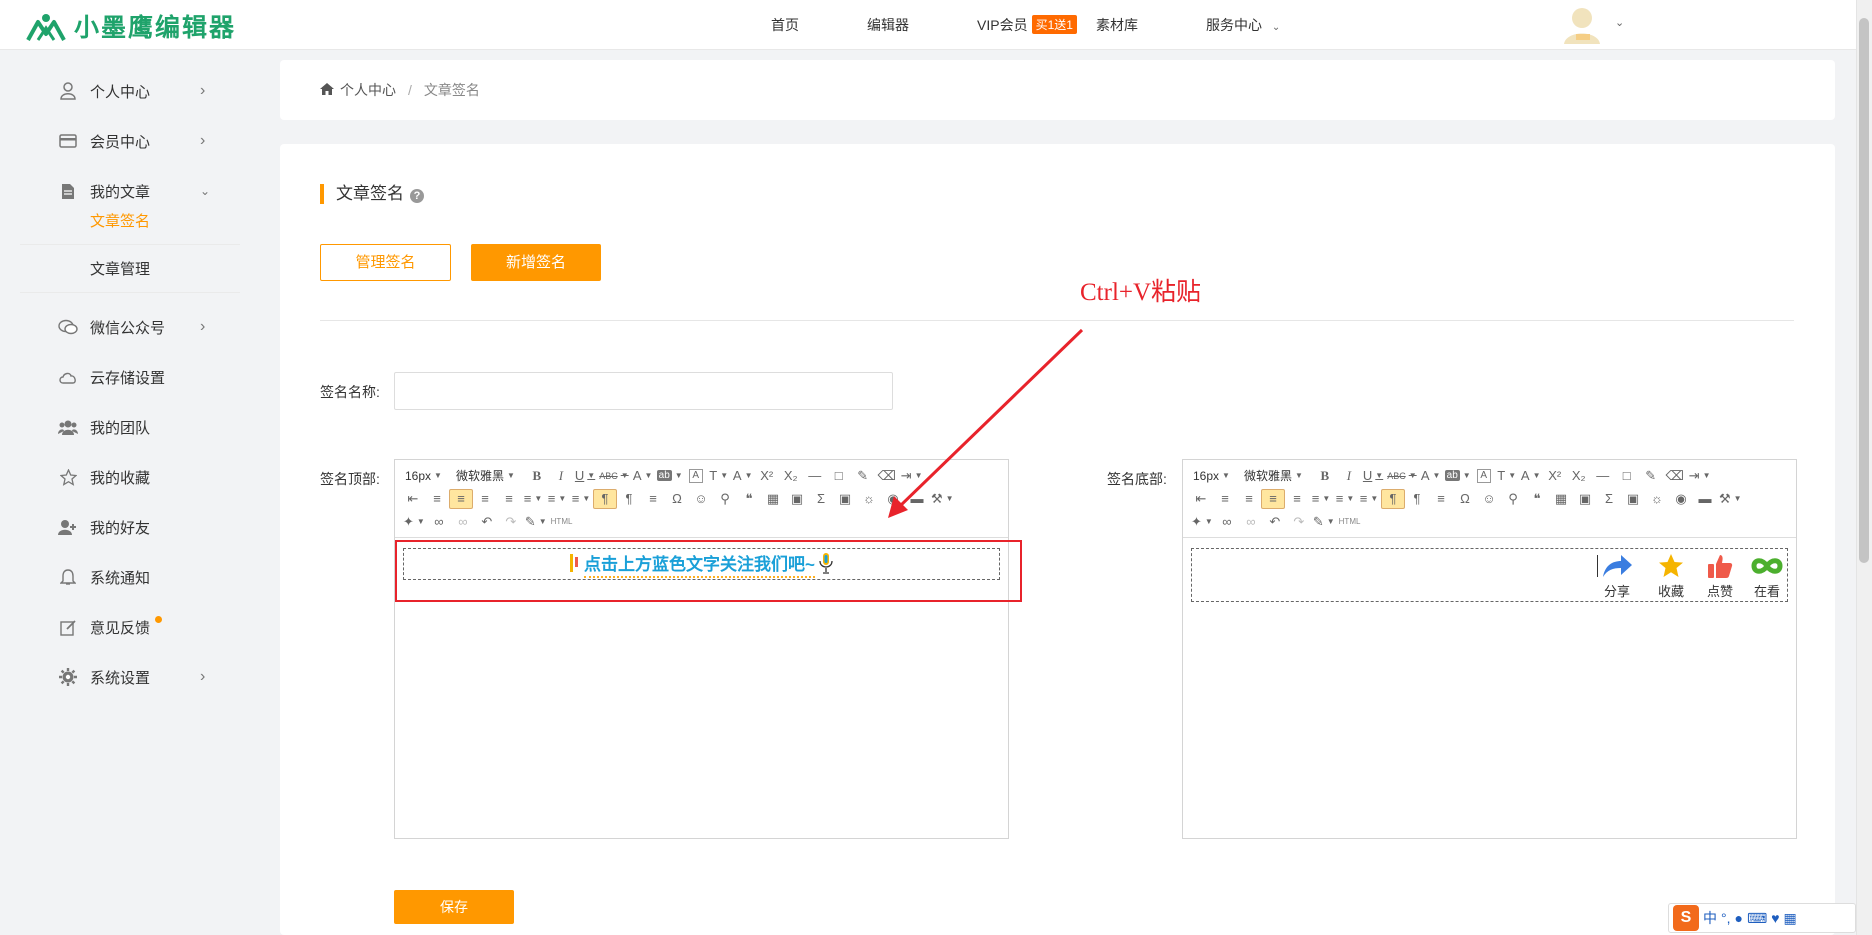 The height and width of the screenshot is (935, 1872). I want to click on font-family-select: 微软雅黑 ▼, so click(485, 476).